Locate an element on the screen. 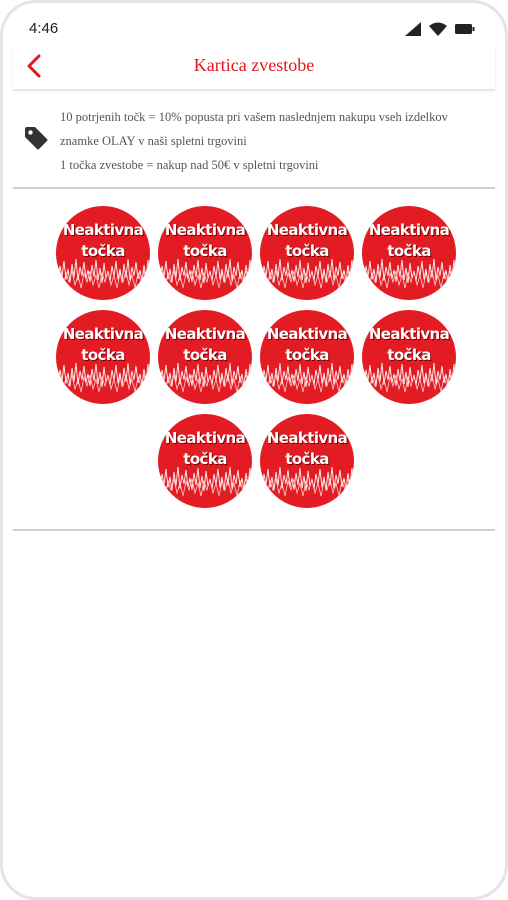 The height and width of the screenshot is (900, 508). tag-icon is located at coordinates (36, 138).